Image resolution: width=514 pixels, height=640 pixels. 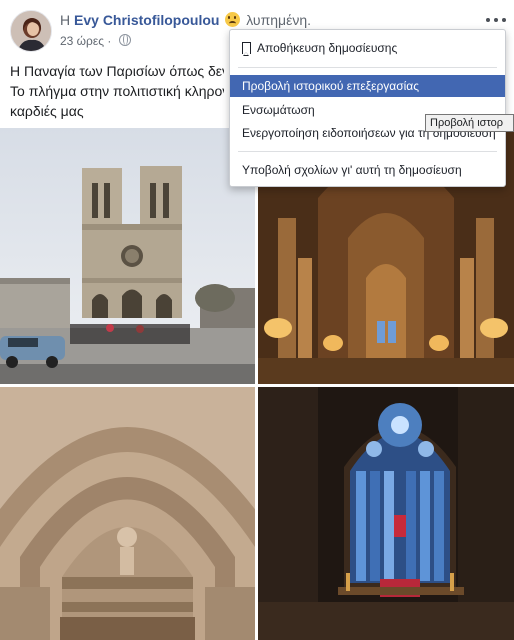 What do you see at coordinates (246, 49) in the screenshot?
I see `bookmark-icon` at bounding box center [246, 49].